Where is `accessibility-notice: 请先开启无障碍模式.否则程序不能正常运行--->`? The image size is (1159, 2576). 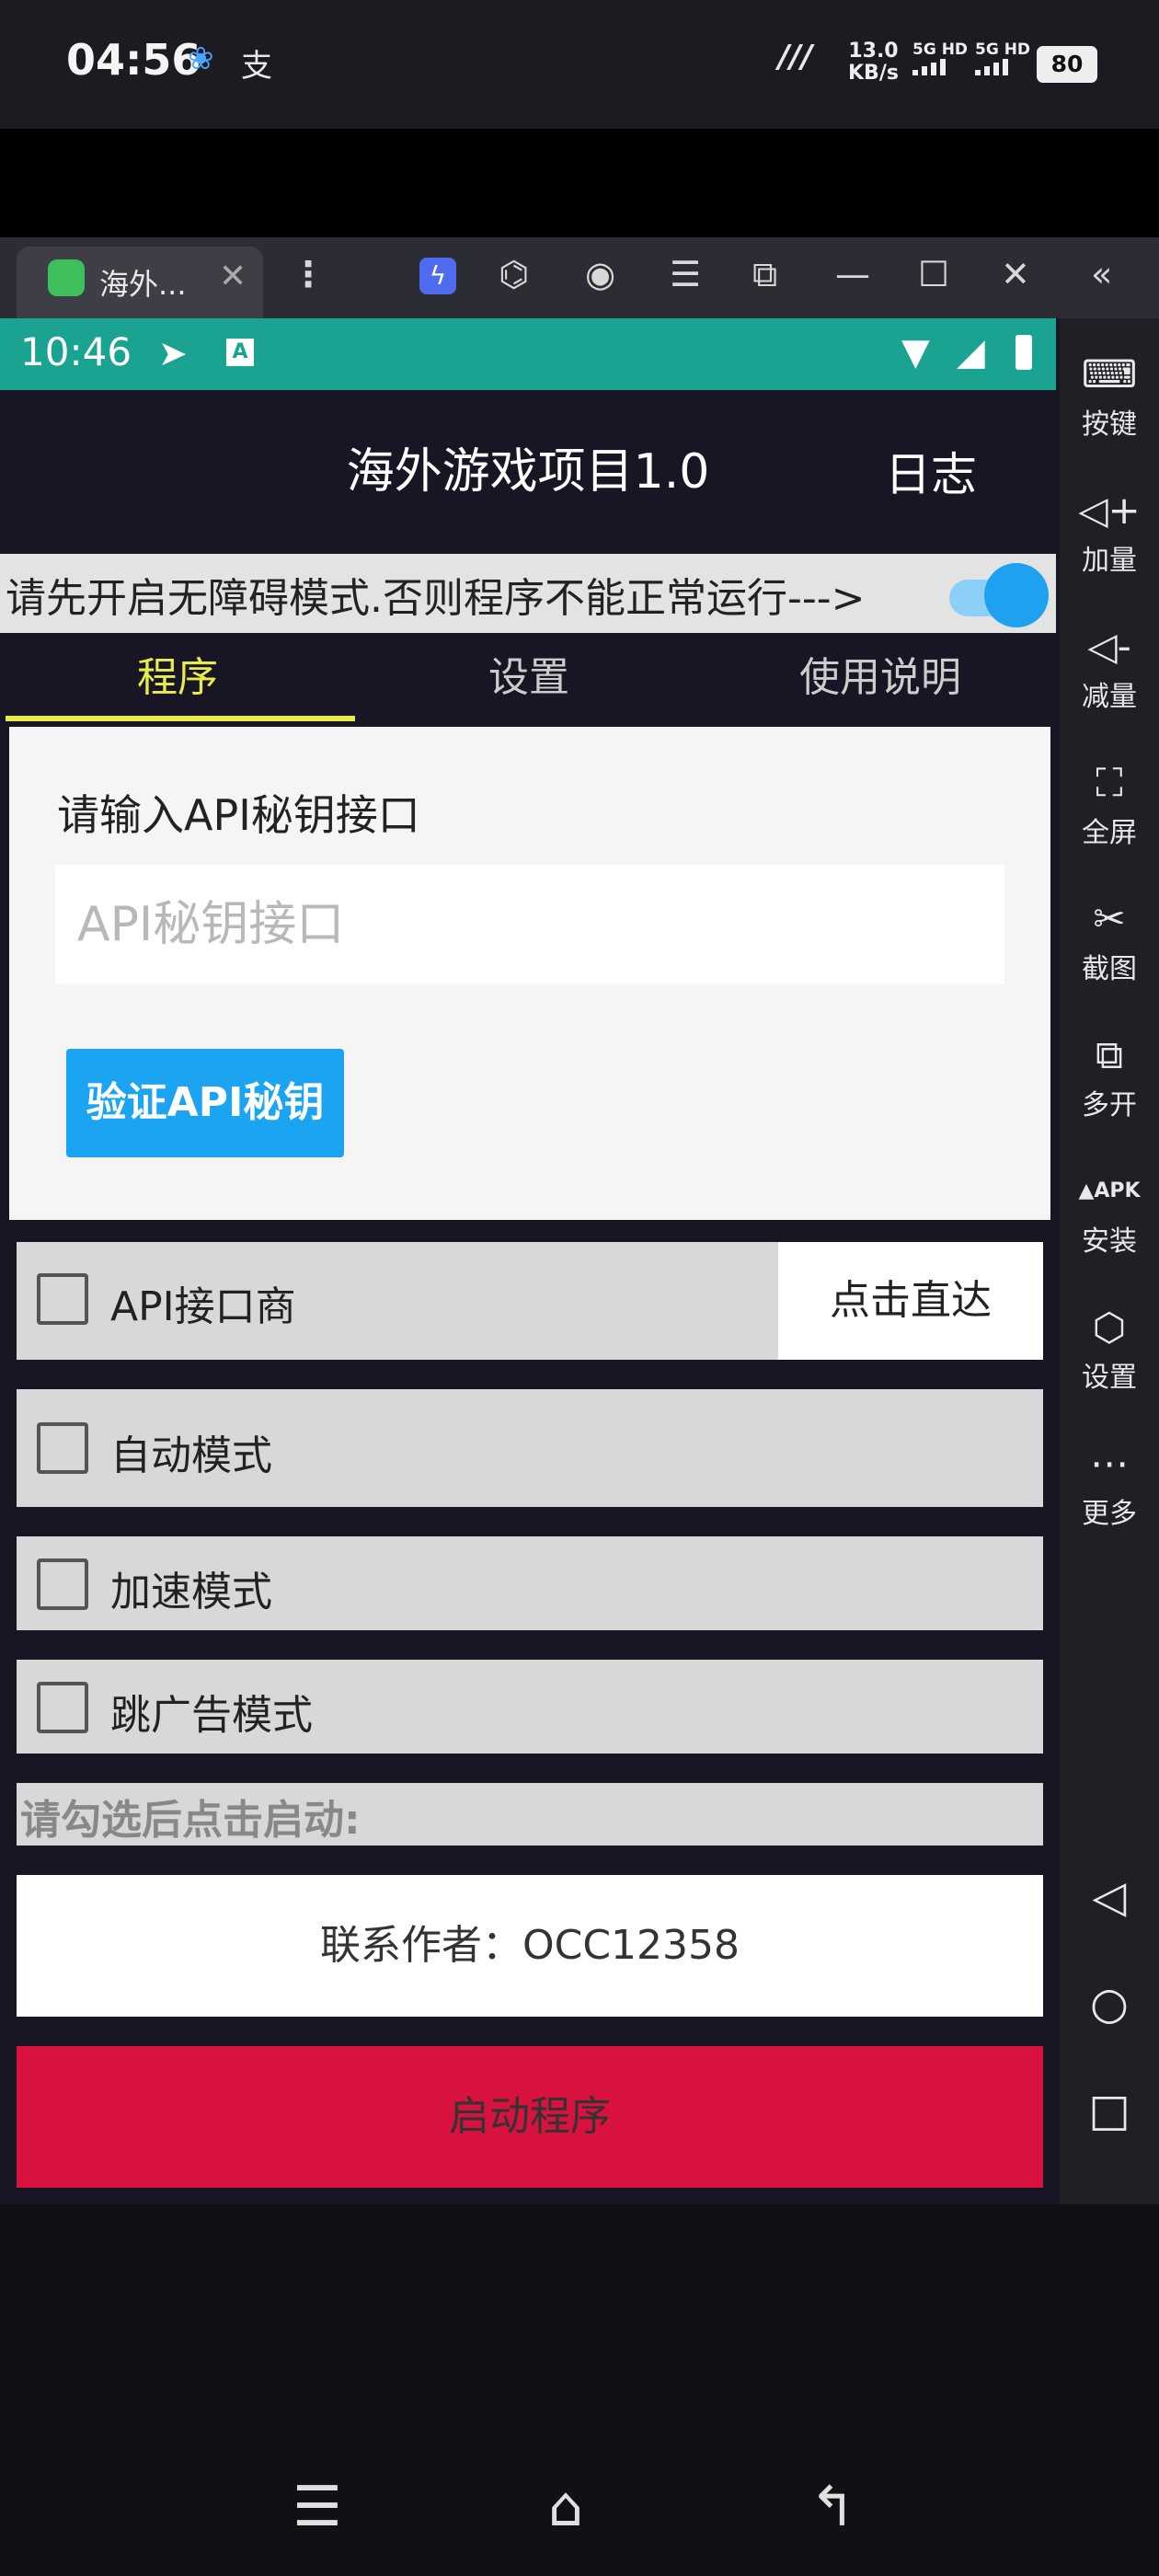 accessibility-notice: 请先开启无障碍模式.否则程序不能正常运行---> is located at coordinates (436, 598).